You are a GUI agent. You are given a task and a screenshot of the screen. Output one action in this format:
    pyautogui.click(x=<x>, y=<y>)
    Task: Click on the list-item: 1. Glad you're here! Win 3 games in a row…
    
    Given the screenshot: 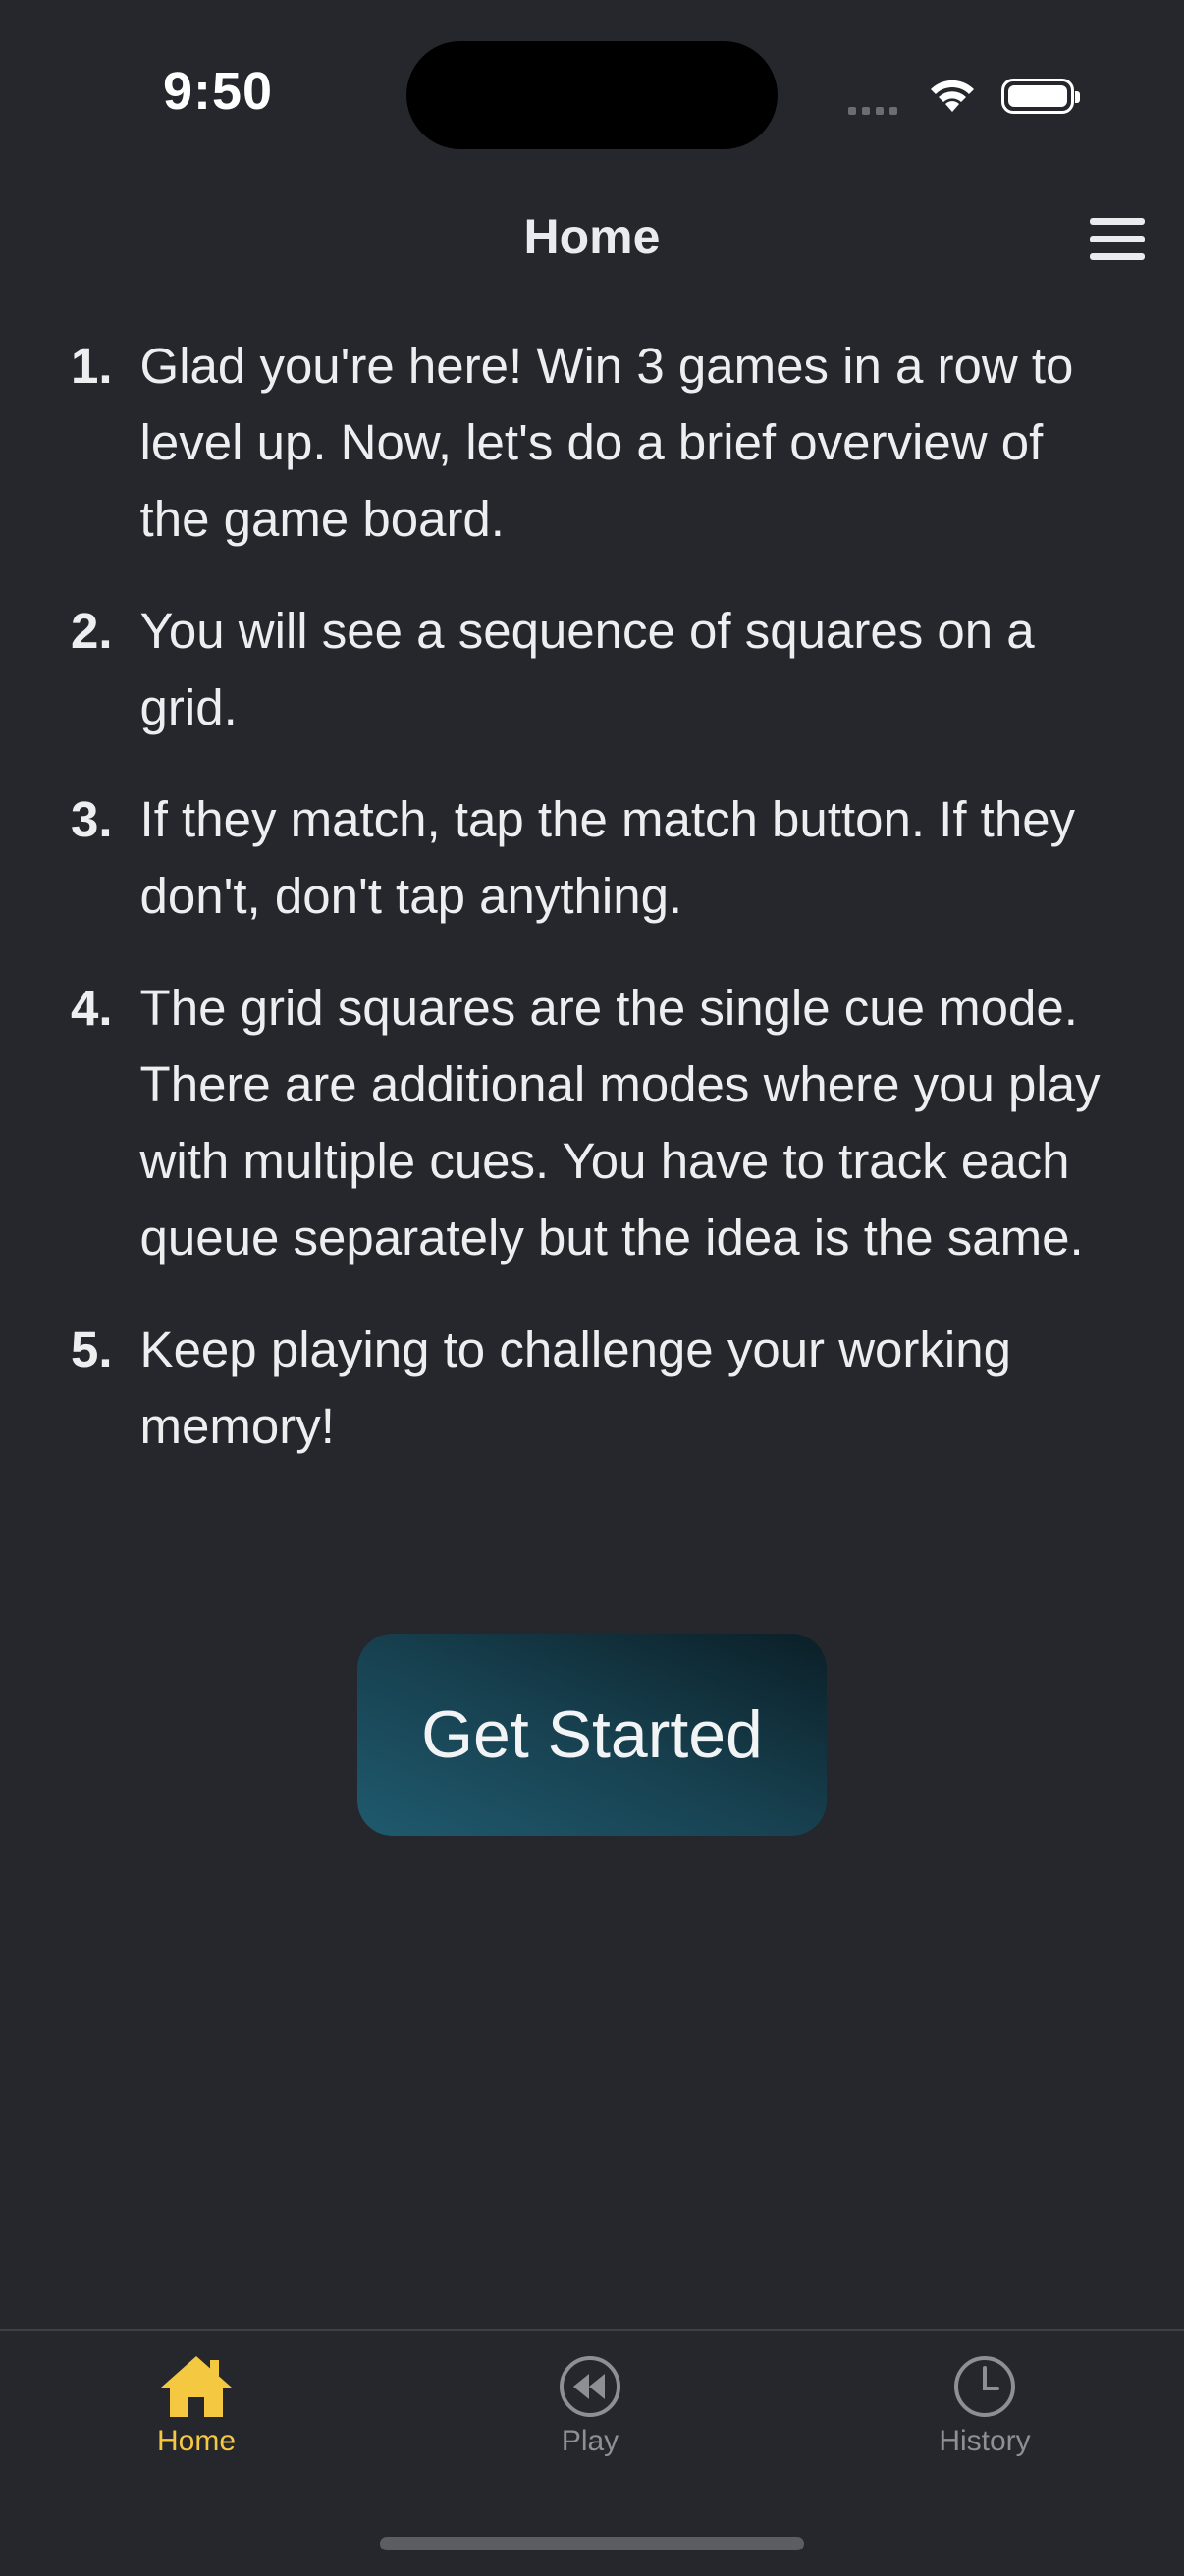 What is the action you would take?
    pyautogui.click(x=591, y=443)
    